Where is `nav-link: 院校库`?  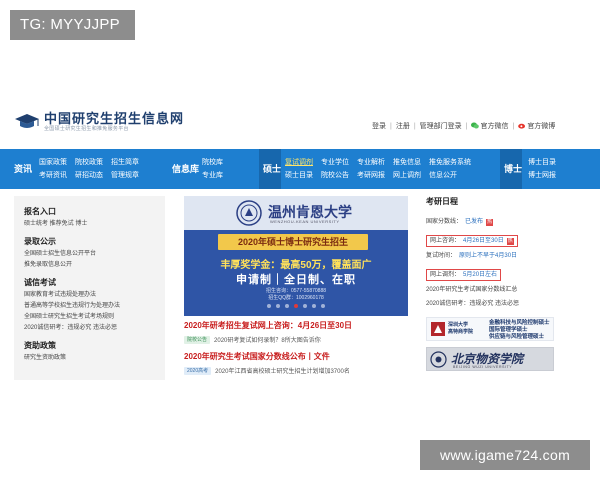 nav-link: 院校库 is located at coordinates (212, 162).